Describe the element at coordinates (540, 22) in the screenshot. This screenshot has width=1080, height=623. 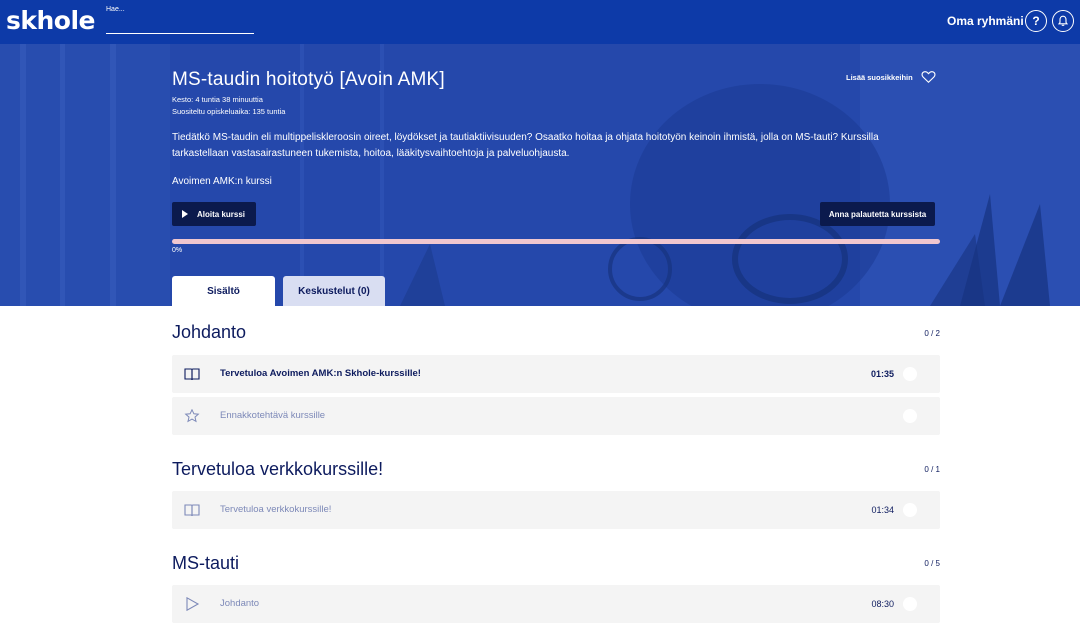
I see `top-navbar: skhole Hae... Oma ryhmäni ?` at that location.